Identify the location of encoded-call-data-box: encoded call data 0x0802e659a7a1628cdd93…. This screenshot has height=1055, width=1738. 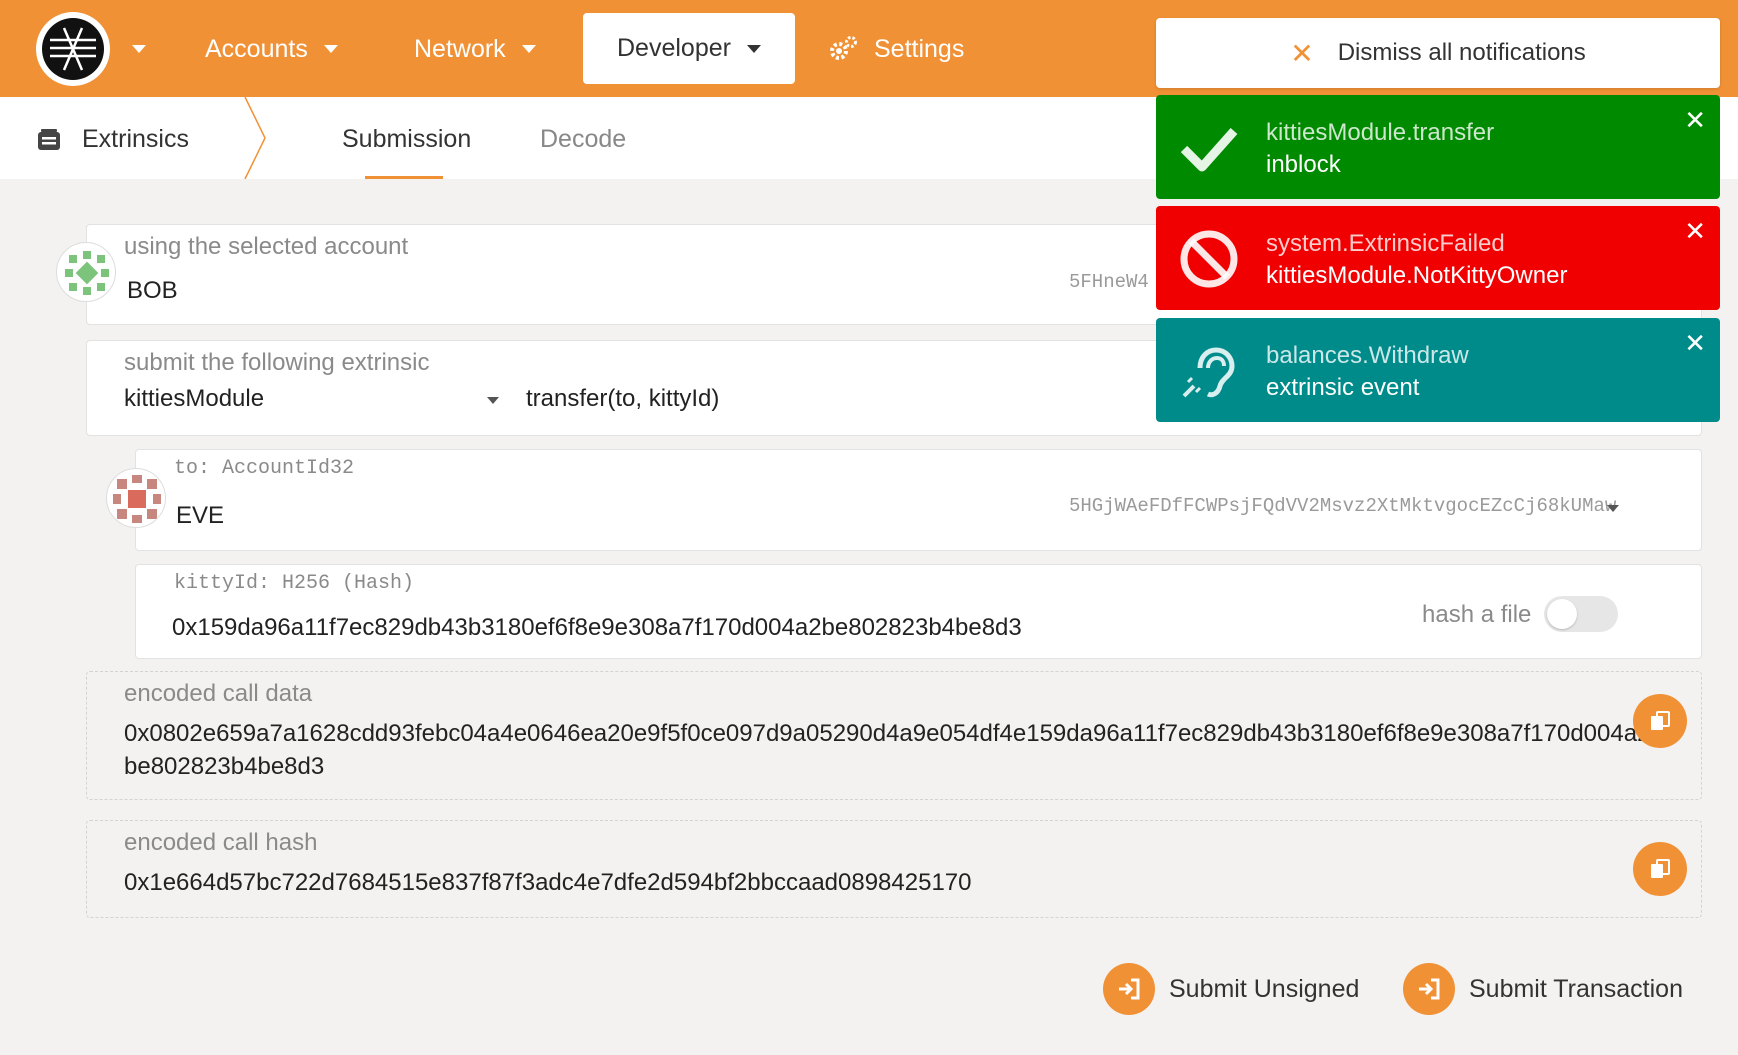
(894, 735).